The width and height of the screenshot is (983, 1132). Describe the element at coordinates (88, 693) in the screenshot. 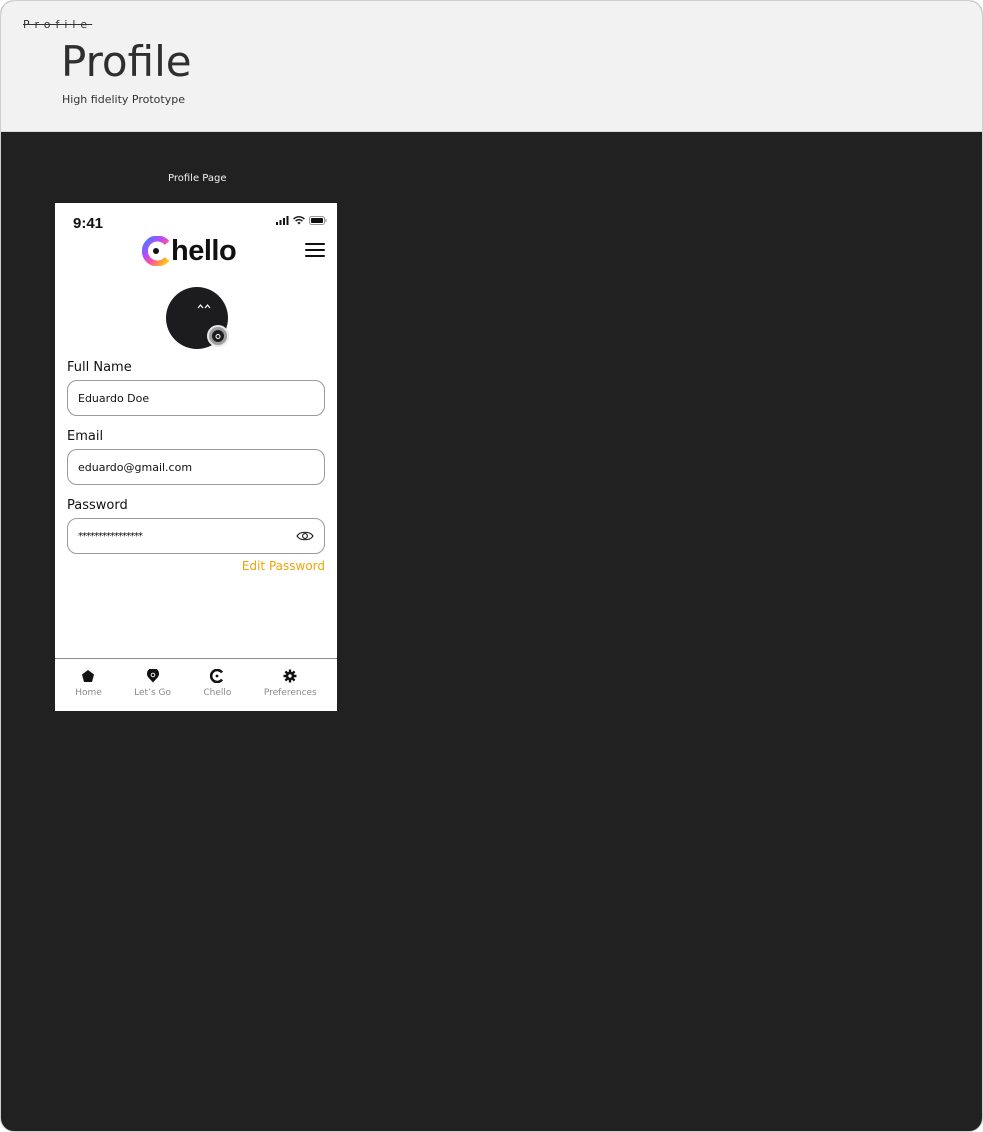

I see `tab-label: Home` at that location.